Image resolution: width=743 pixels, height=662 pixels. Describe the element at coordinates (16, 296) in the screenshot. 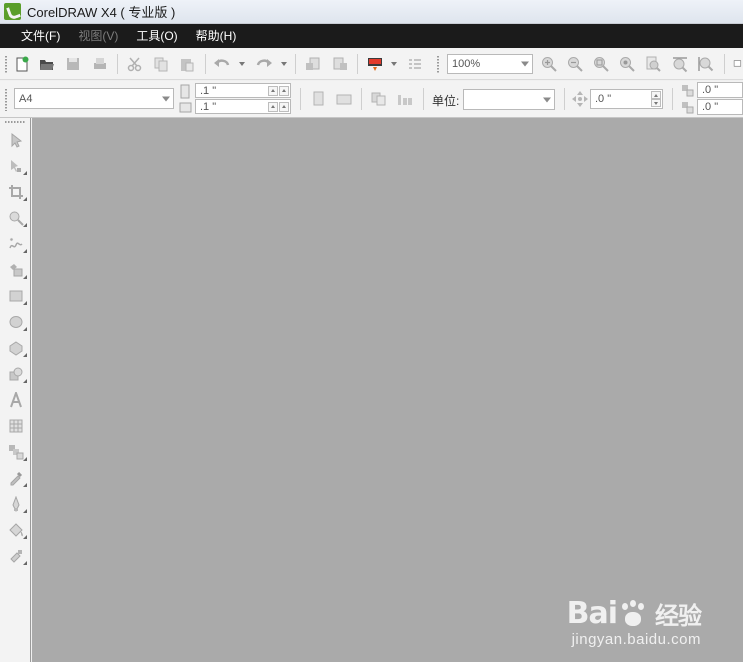

I see `rectangle-tool-icon` at that location.